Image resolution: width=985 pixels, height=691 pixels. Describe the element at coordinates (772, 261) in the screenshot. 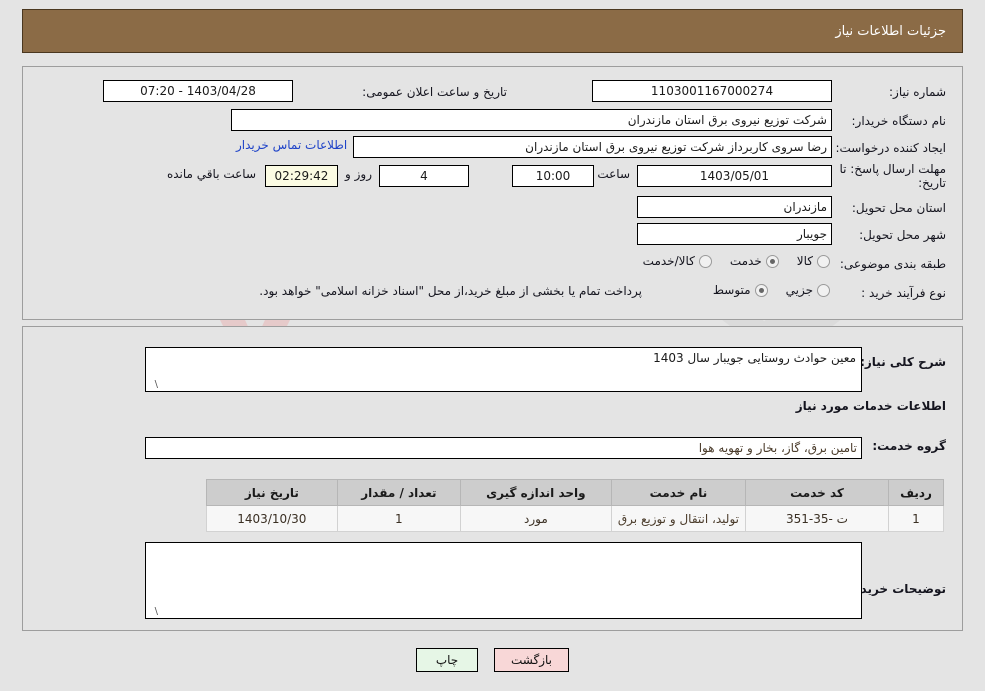

I see `category-radio-khedmat` at that location.